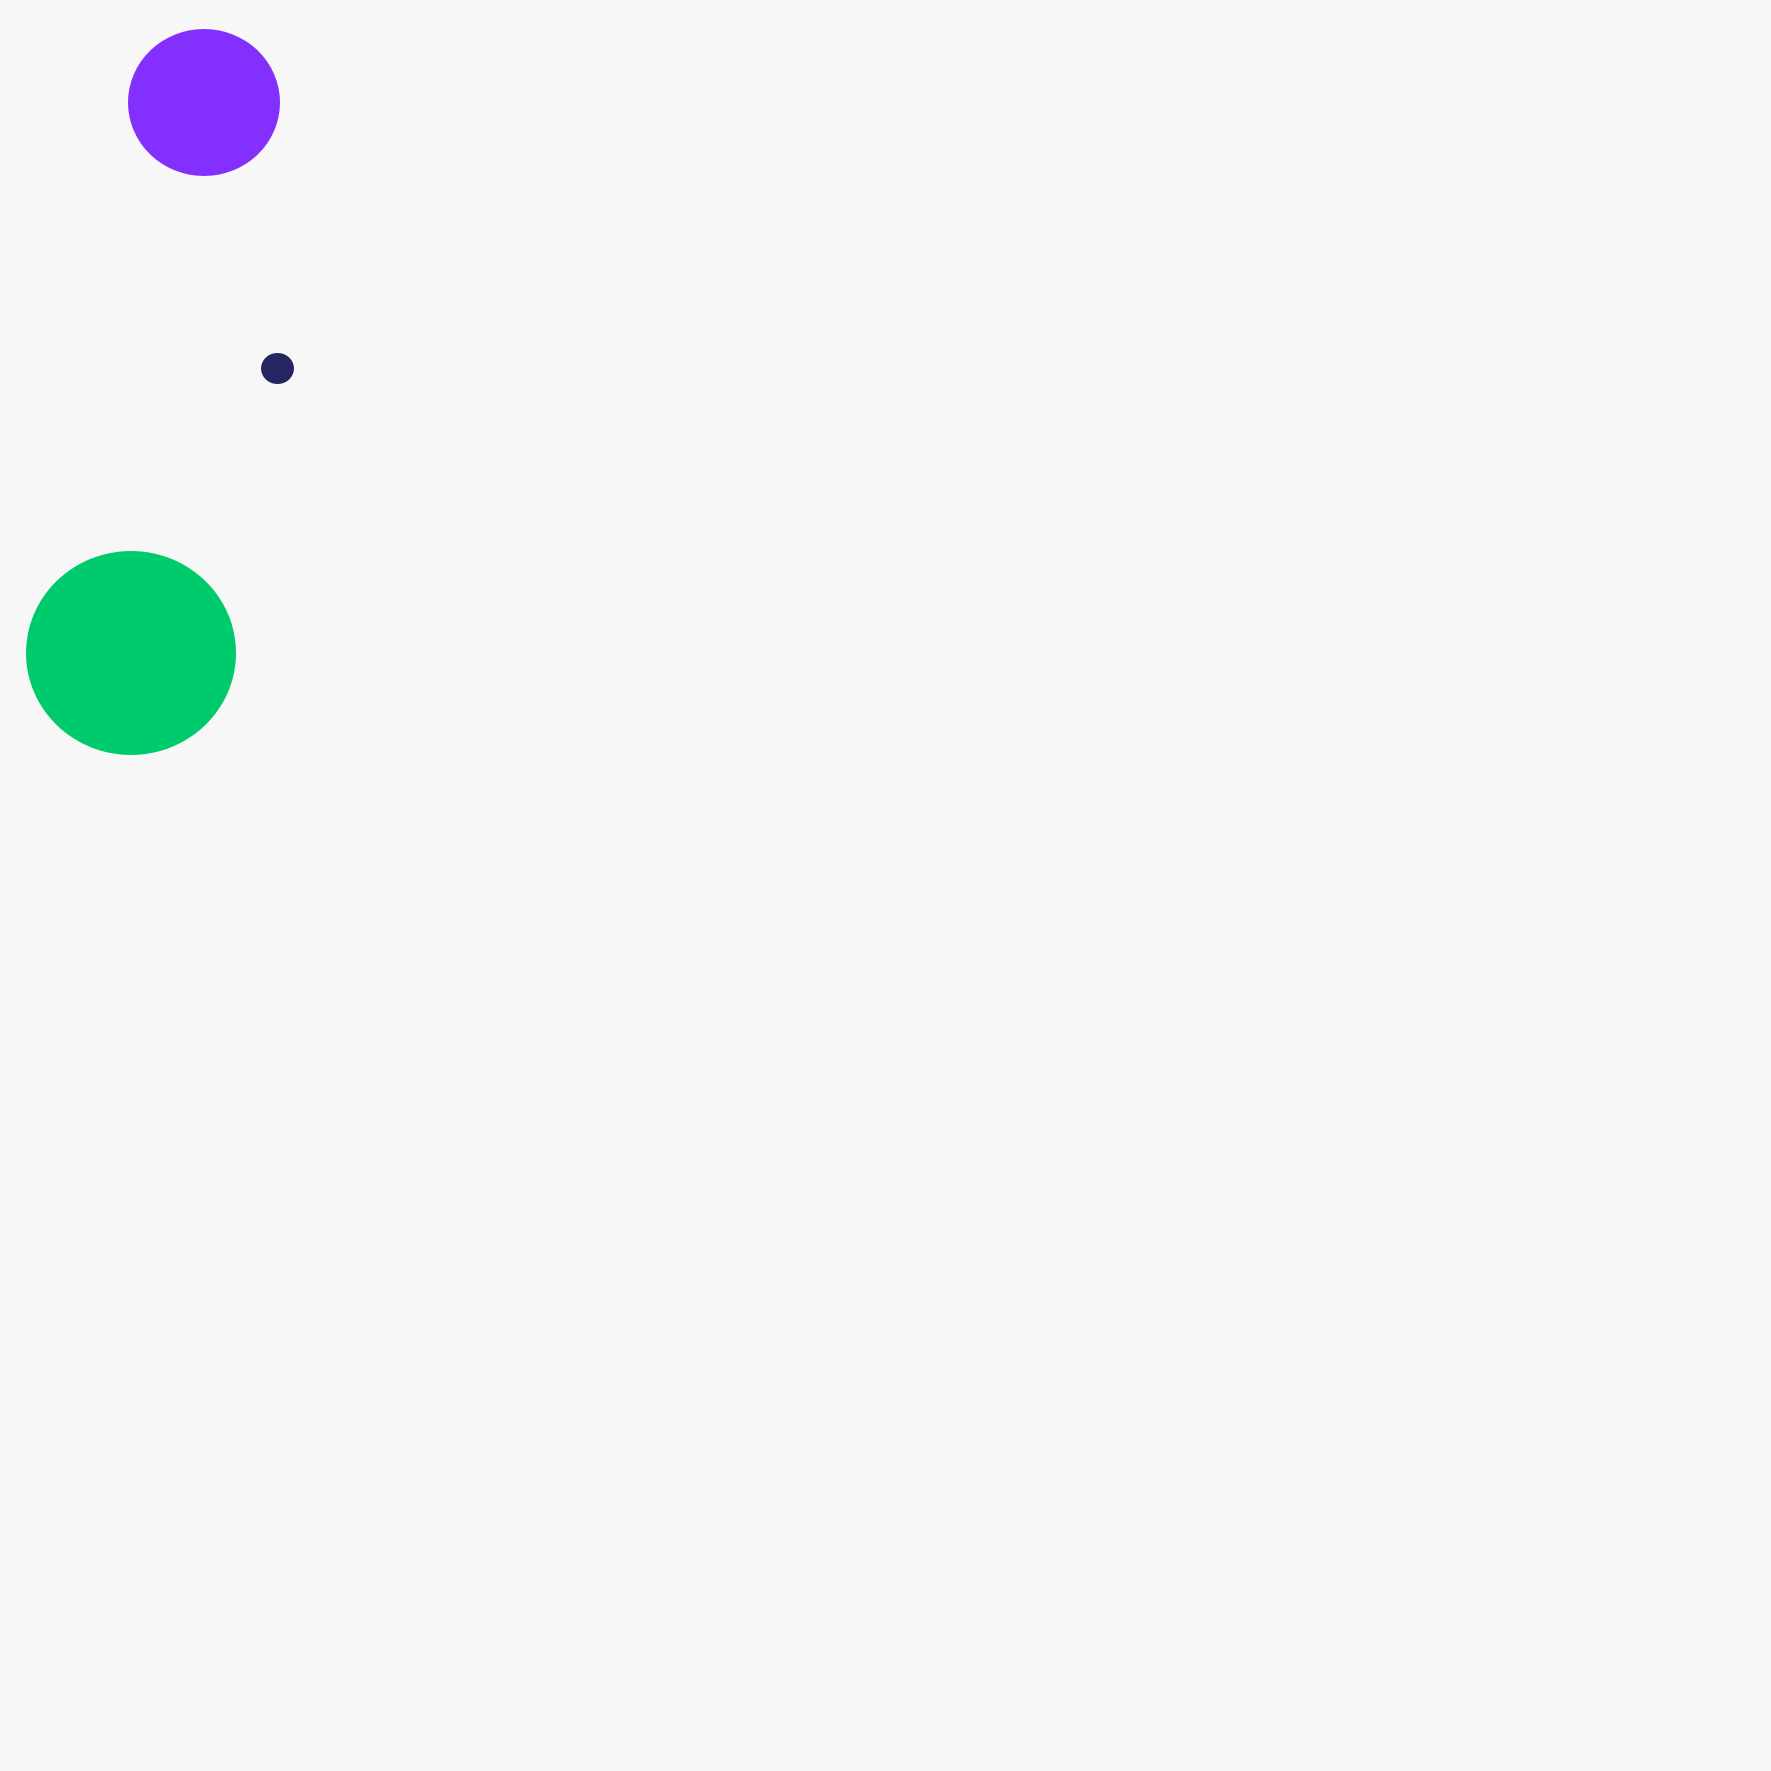 The height and width of the screenshot is (1771, 1771). What do you see at coordinates (277, 368) in the screenshot?
I see `navy-dot` at bounding box center [277, 368].